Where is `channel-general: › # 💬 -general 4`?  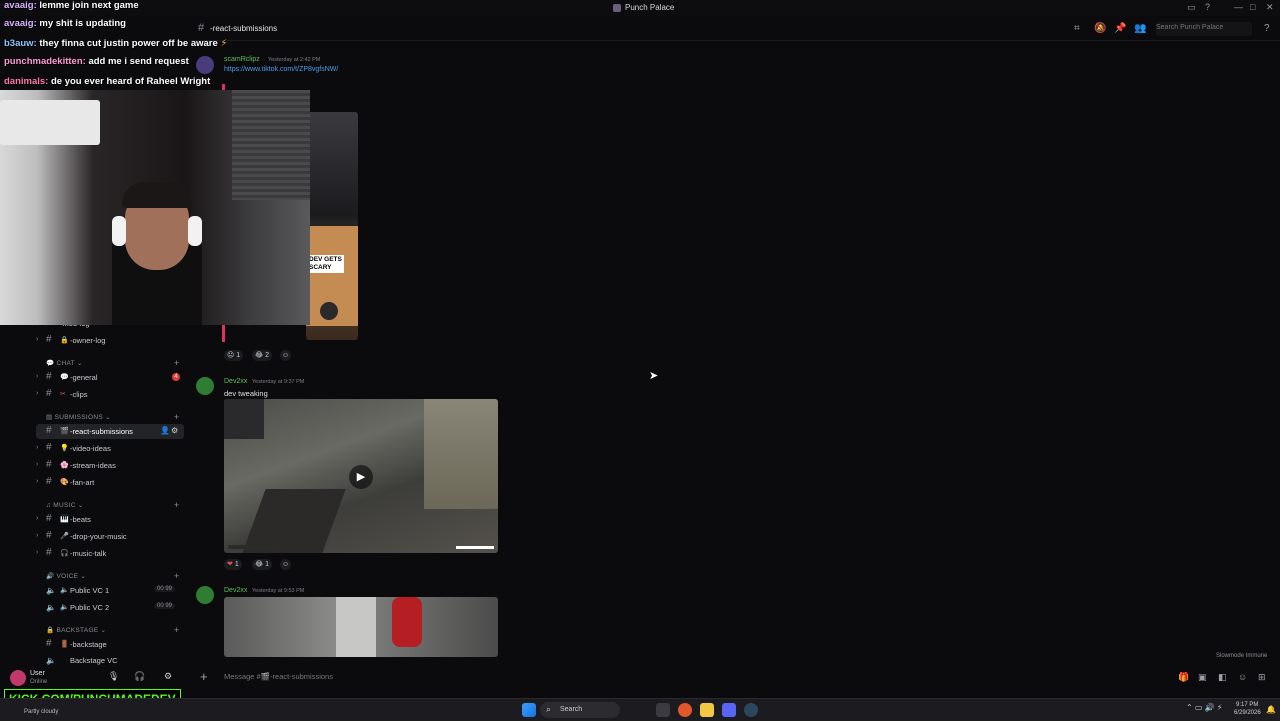 channel-general: › # 💬 -general 4 is located at coordinates (110, 377).